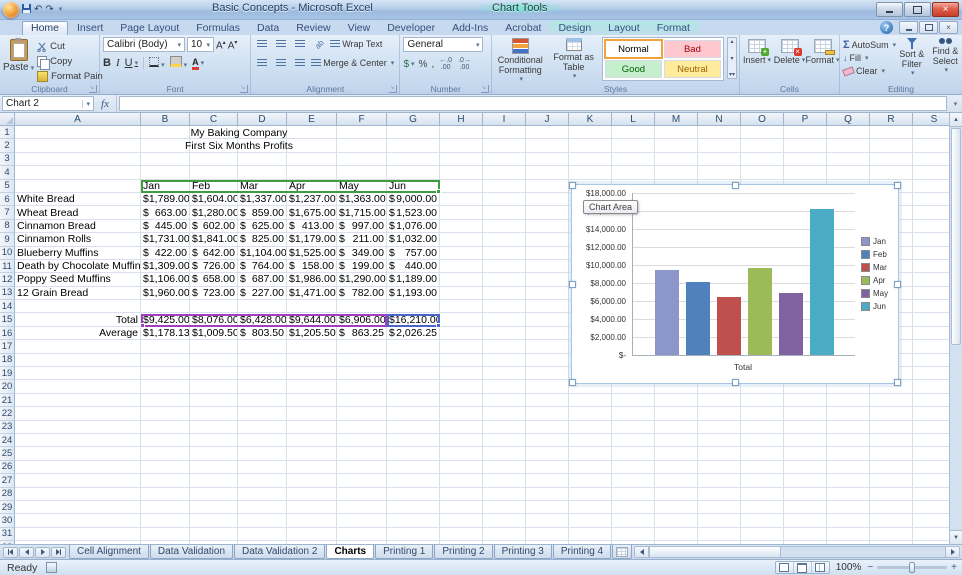 The image size is (962, 575). Describe the element at coordinates (131, 63) in the screenshot. I see `underline-button: U ▾` at that location.